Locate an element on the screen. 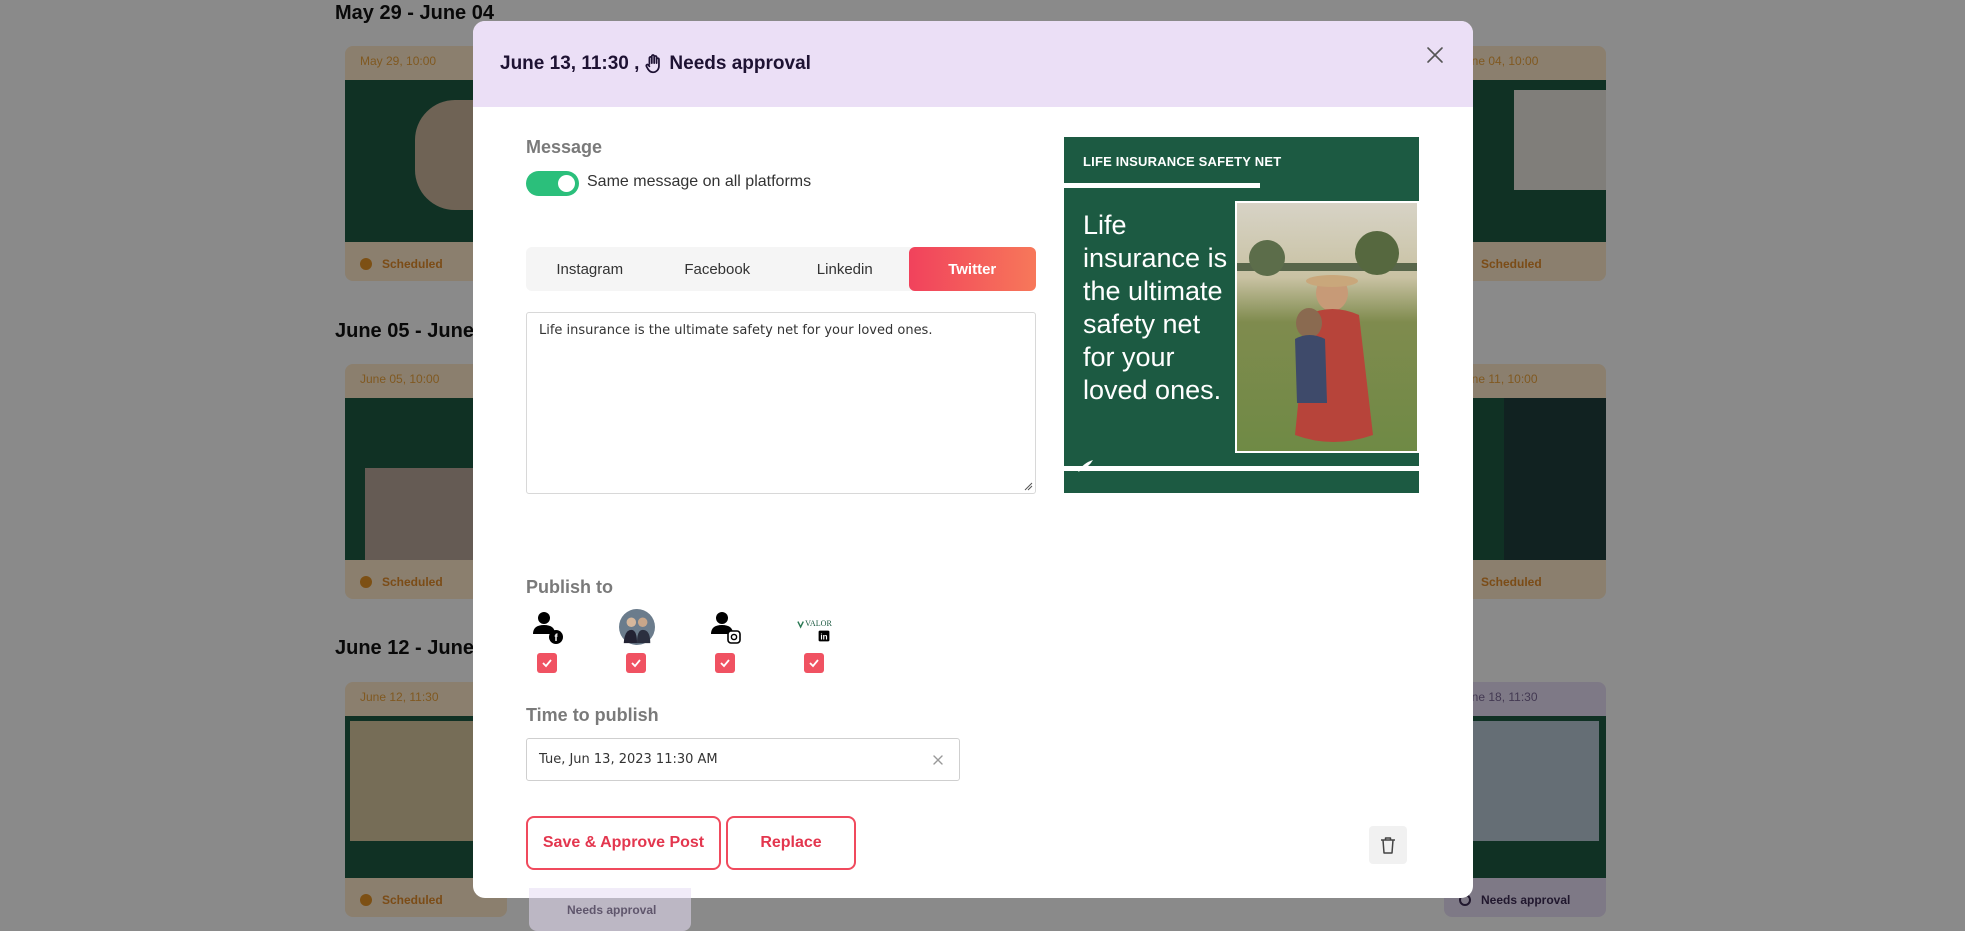  modal-title: June 13, 11:30 , Needs approval is located at coordinates (655, 64).